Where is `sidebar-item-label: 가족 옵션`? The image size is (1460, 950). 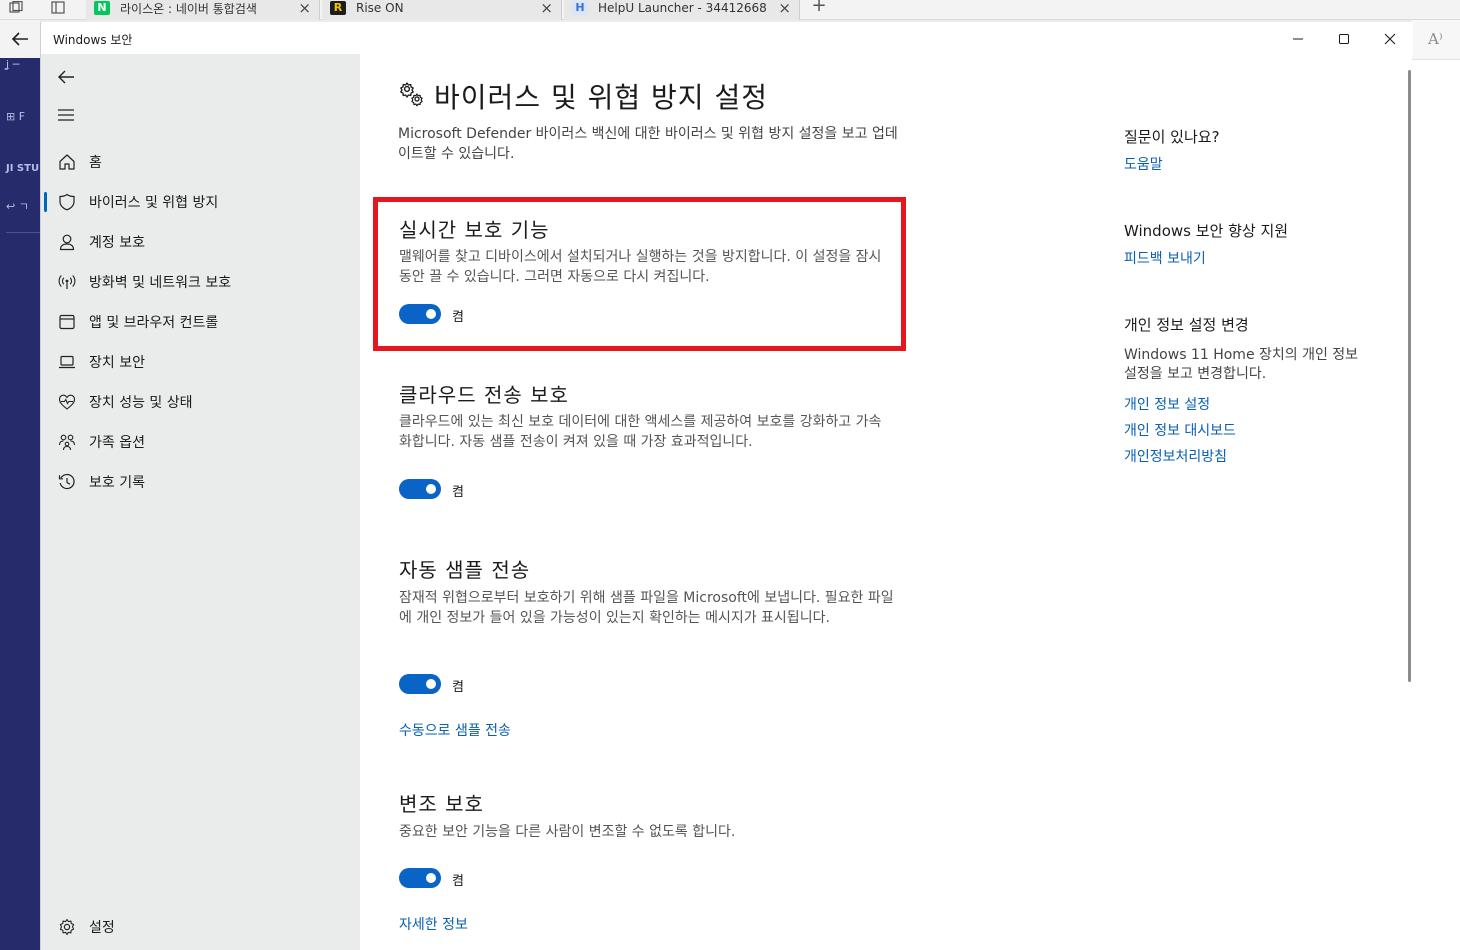 sidebar-item-label: 가족 옵션 is located at coordinates (117, 443).